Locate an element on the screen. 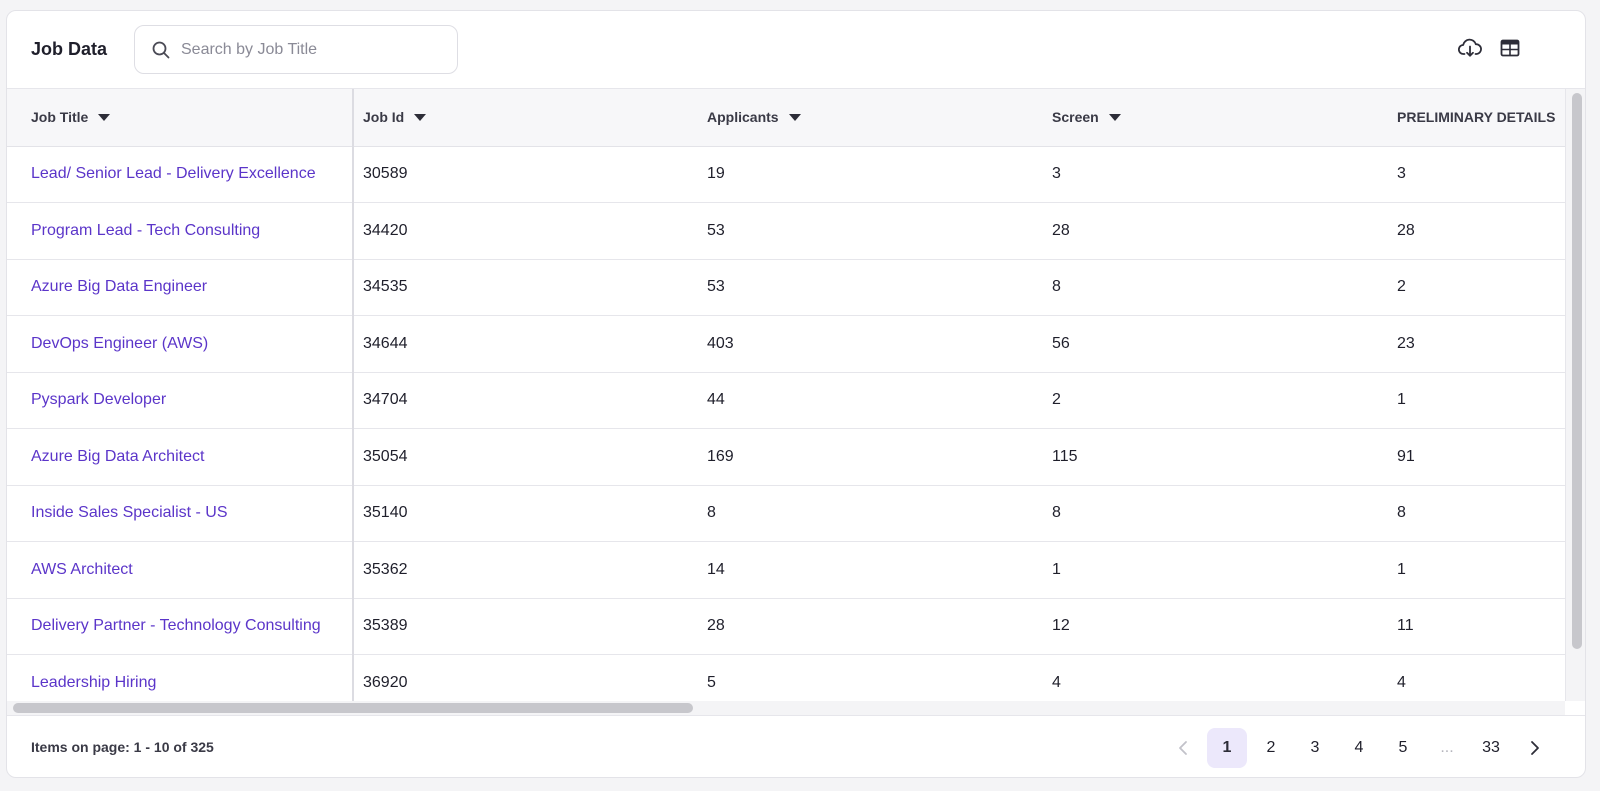 Image resolution: width=1600 pixels, height=791 pixels. items-on-page-label: Items on page: 1 - 10 of 325 is located at coordinates (122, 747).